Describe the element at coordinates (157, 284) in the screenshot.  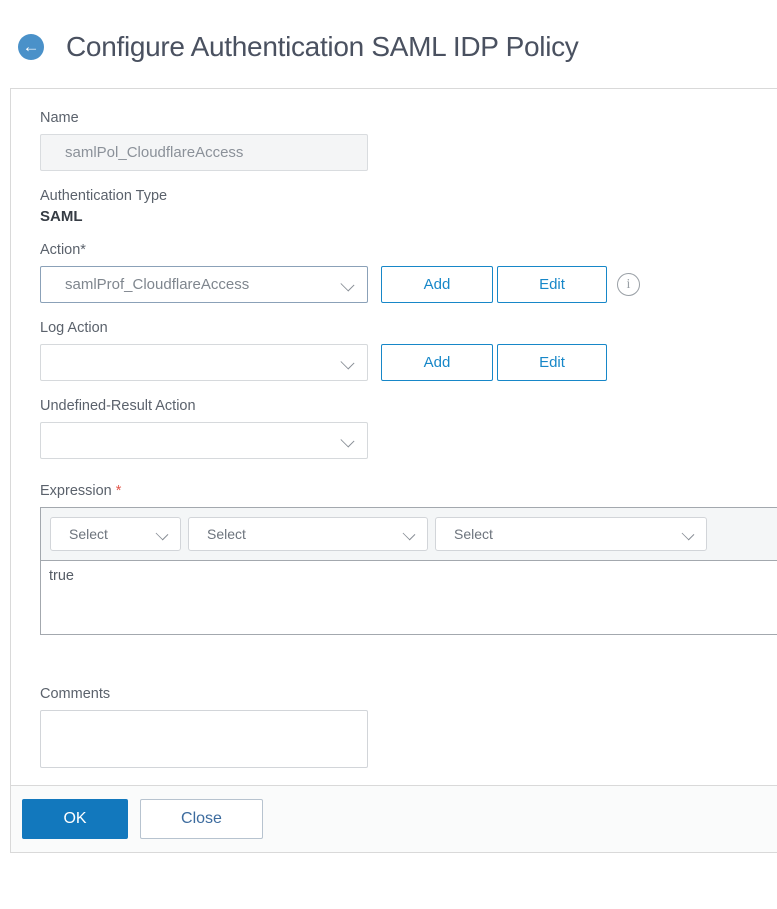
I see `action-select-value: samlProf_CloudflareAccess` at that location.